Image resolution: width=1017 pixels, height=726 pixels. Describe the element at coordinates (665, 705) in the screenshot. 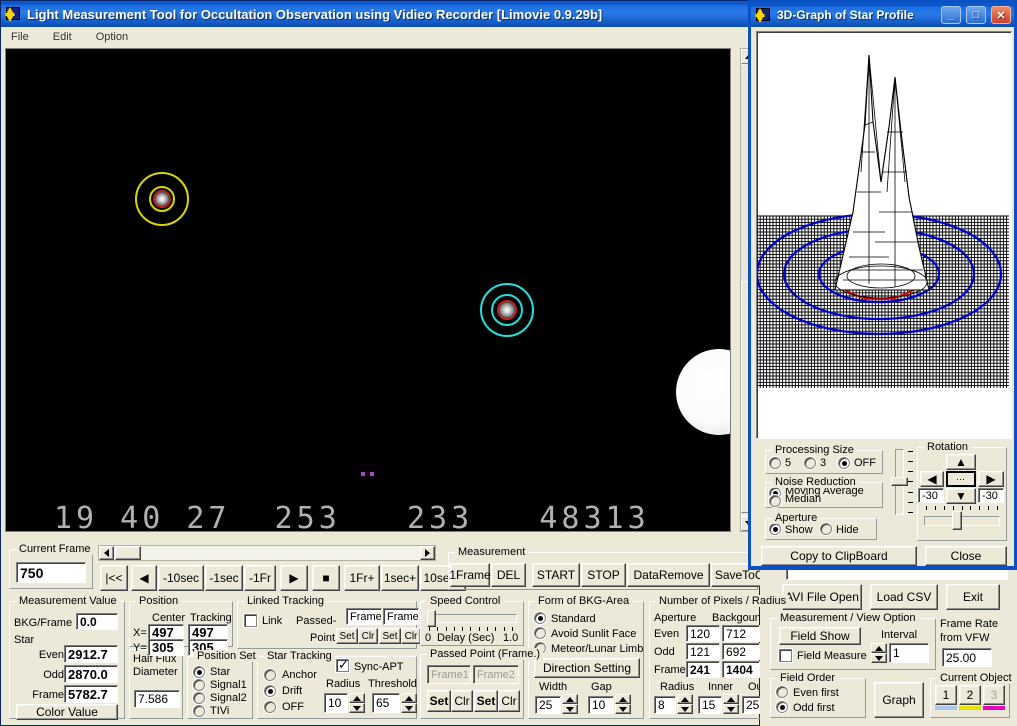

I see `pix-radius-value: 8` at that location.